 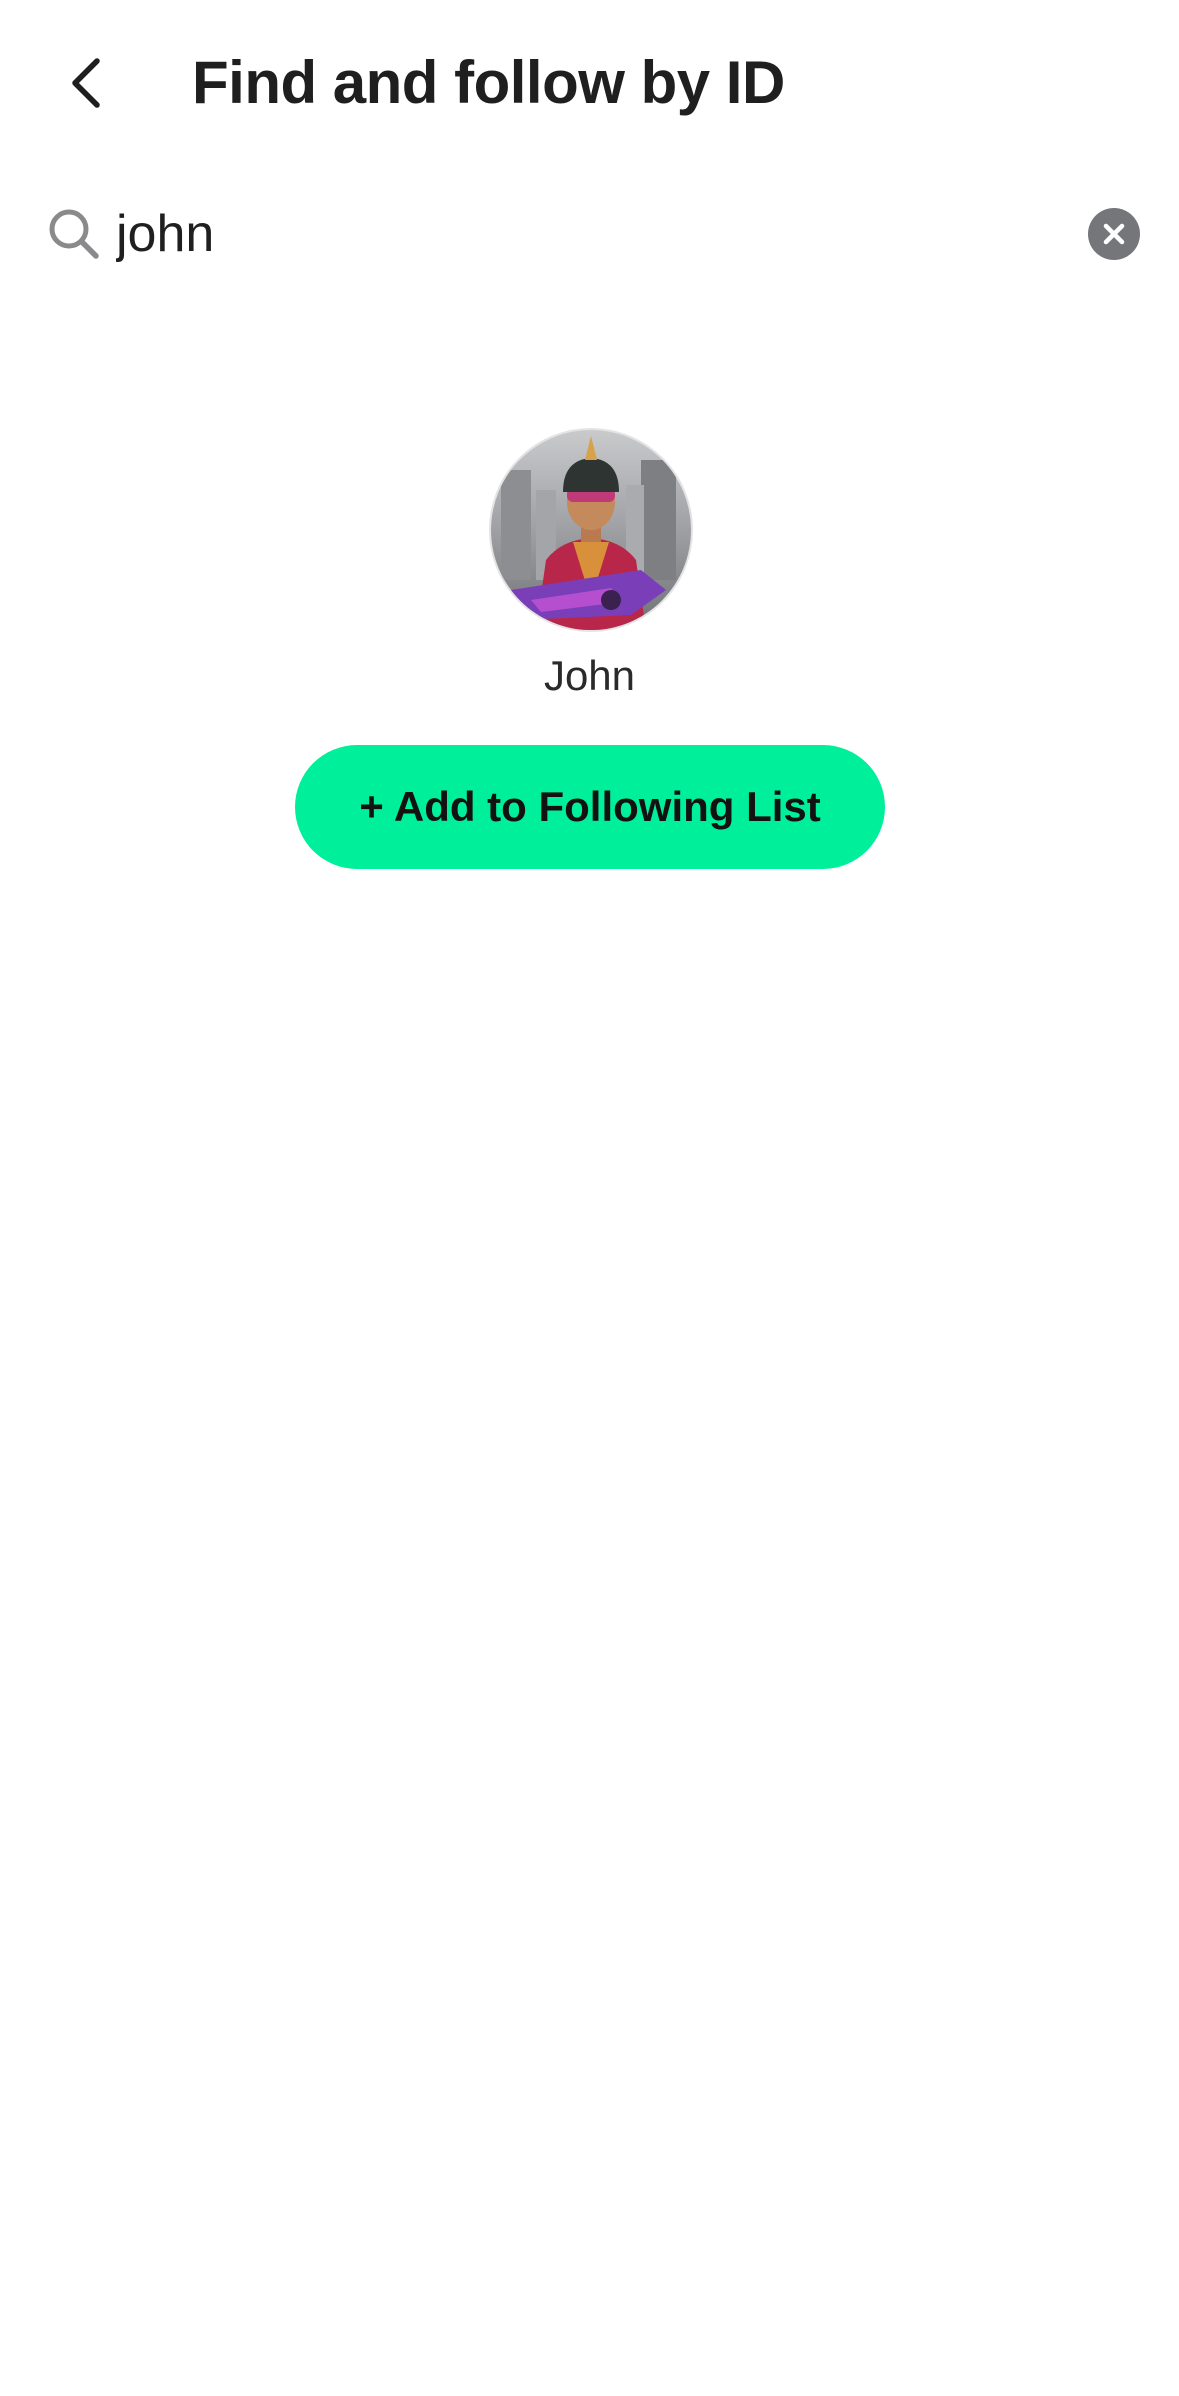 What do you see at coordinates (488, 82) in the screenshot?
I see `page-title: Find and follow by ID` at bounding box center [488, 82].